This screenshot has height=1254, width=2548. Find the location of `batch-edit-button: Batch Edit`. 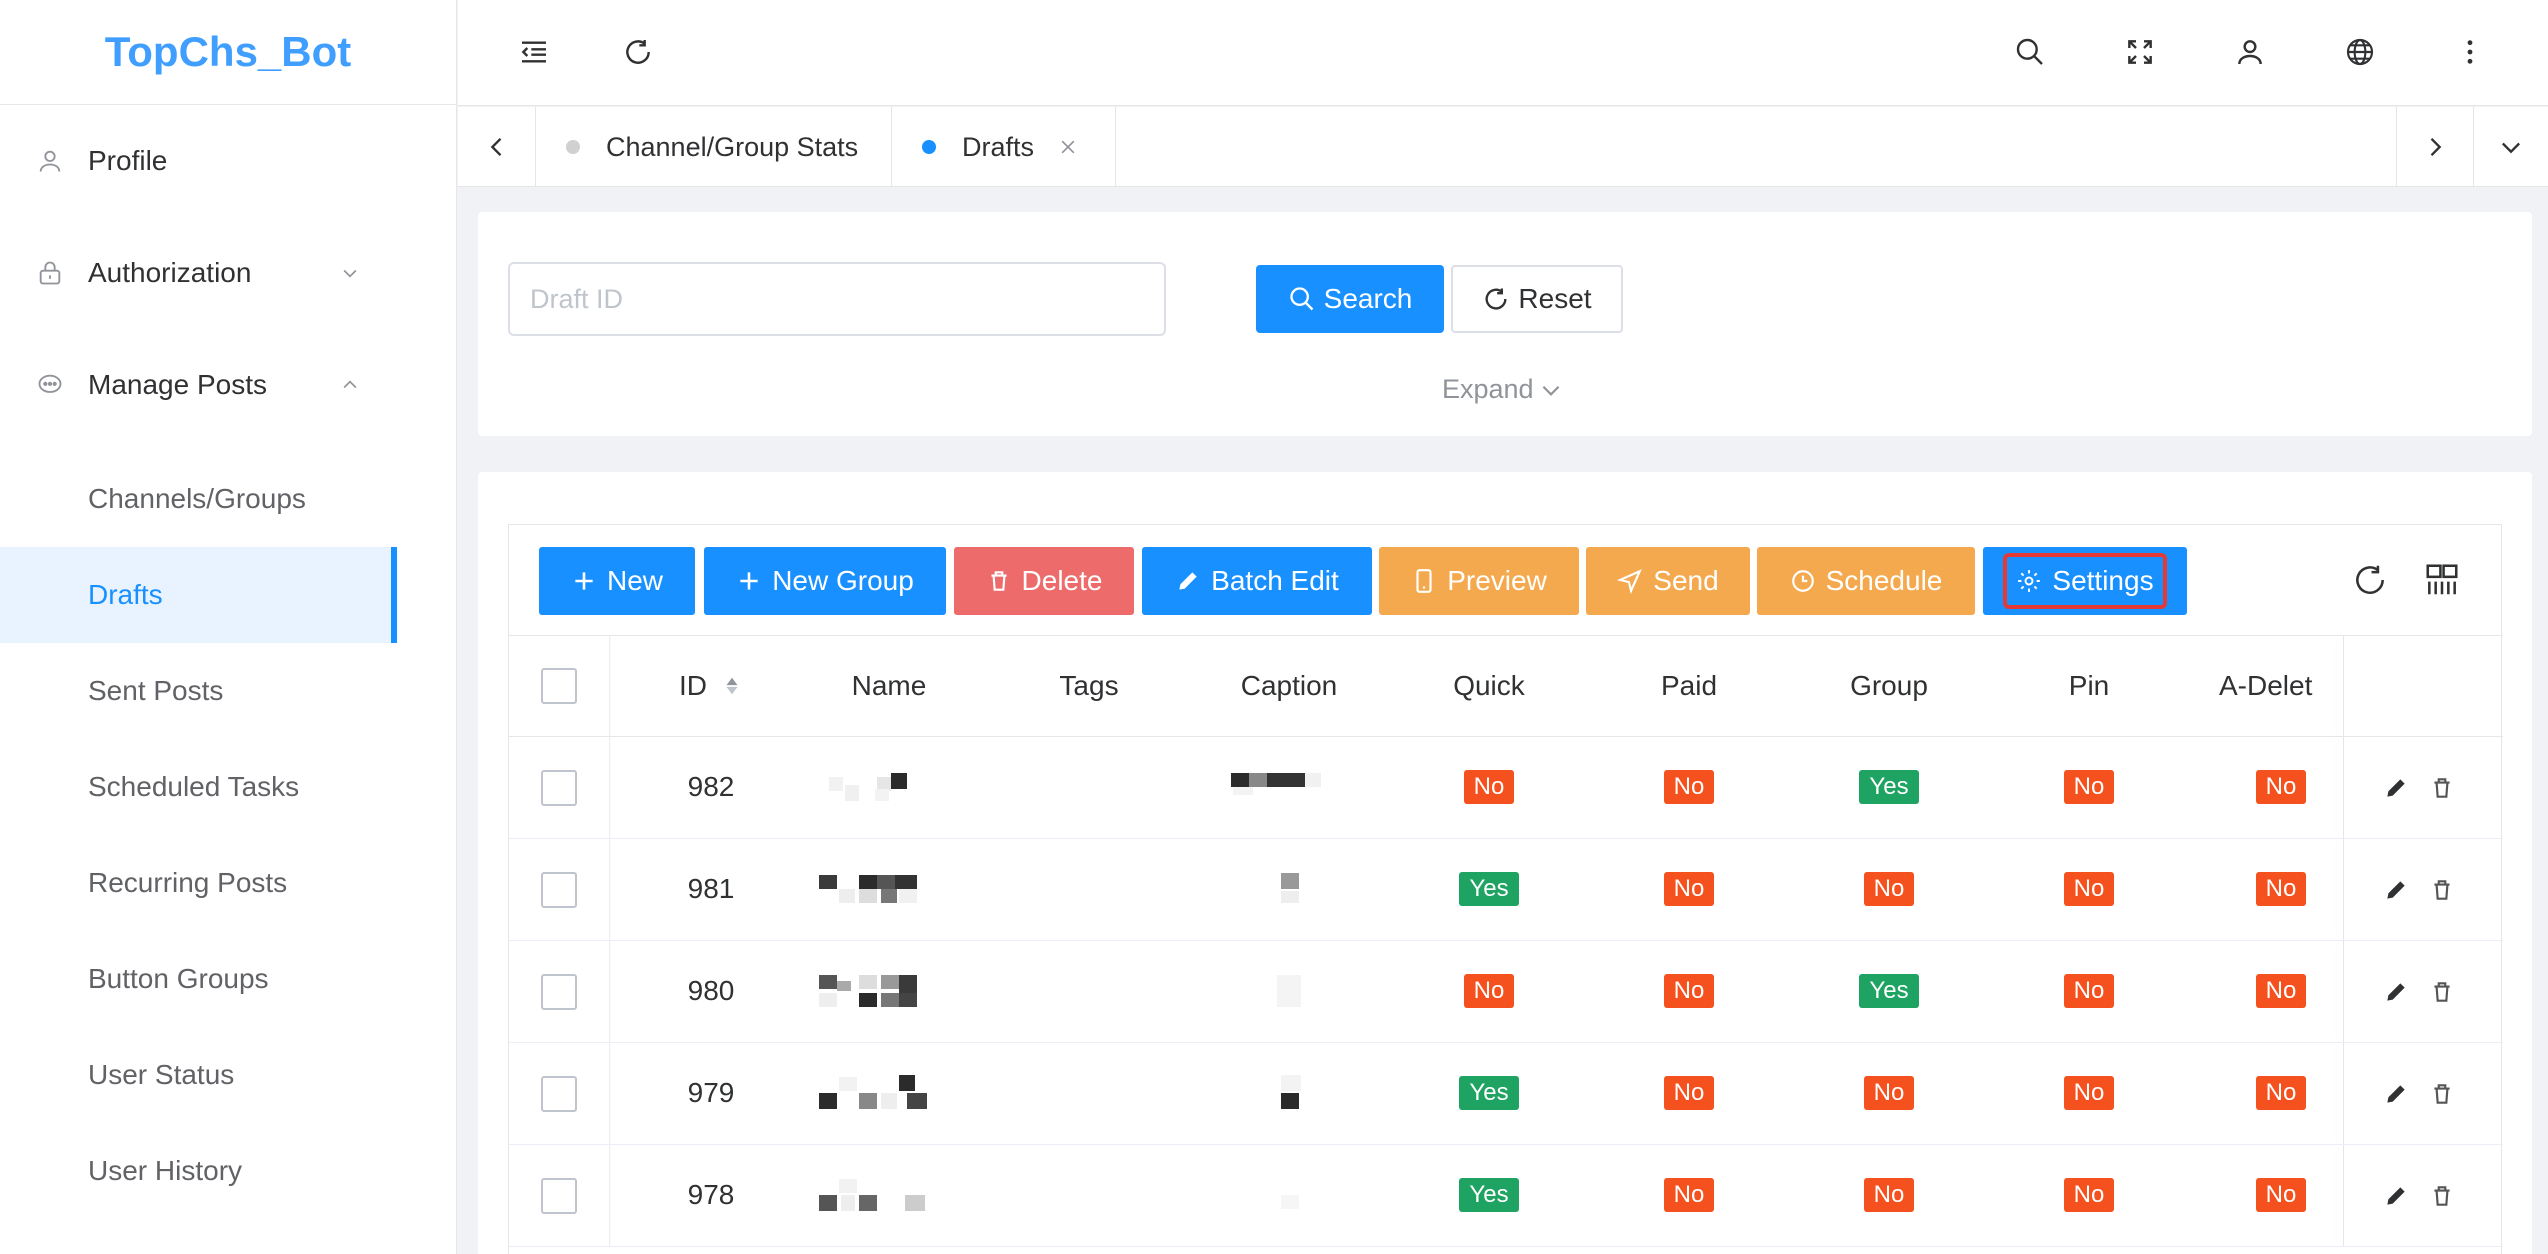

batch-edit-button: Batch Edit is located at coordinates (1257, 581).